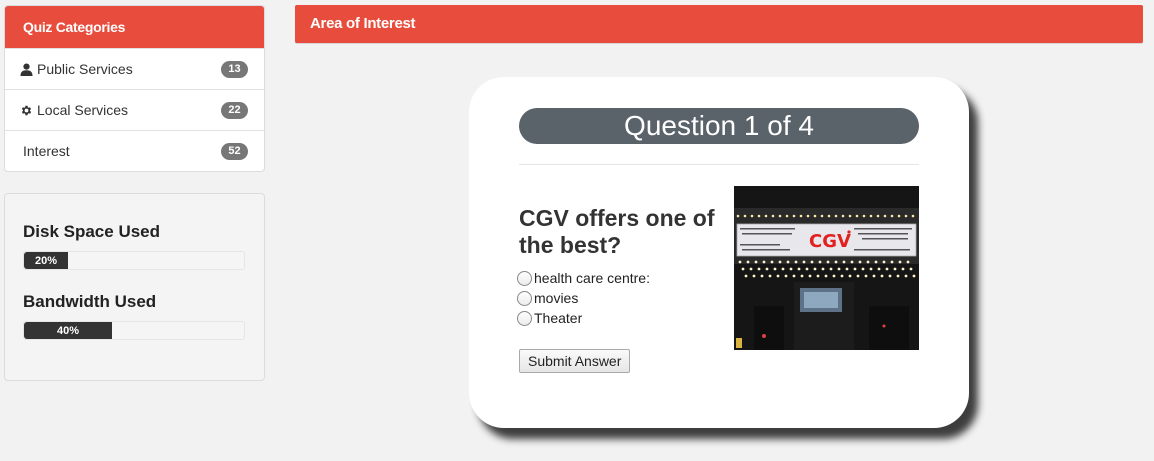 The height and width of the screenshot is (461, 1154). Describe the element at coordinates (558, 318) in the screenshot. I see `option-label: Theater` at that location.